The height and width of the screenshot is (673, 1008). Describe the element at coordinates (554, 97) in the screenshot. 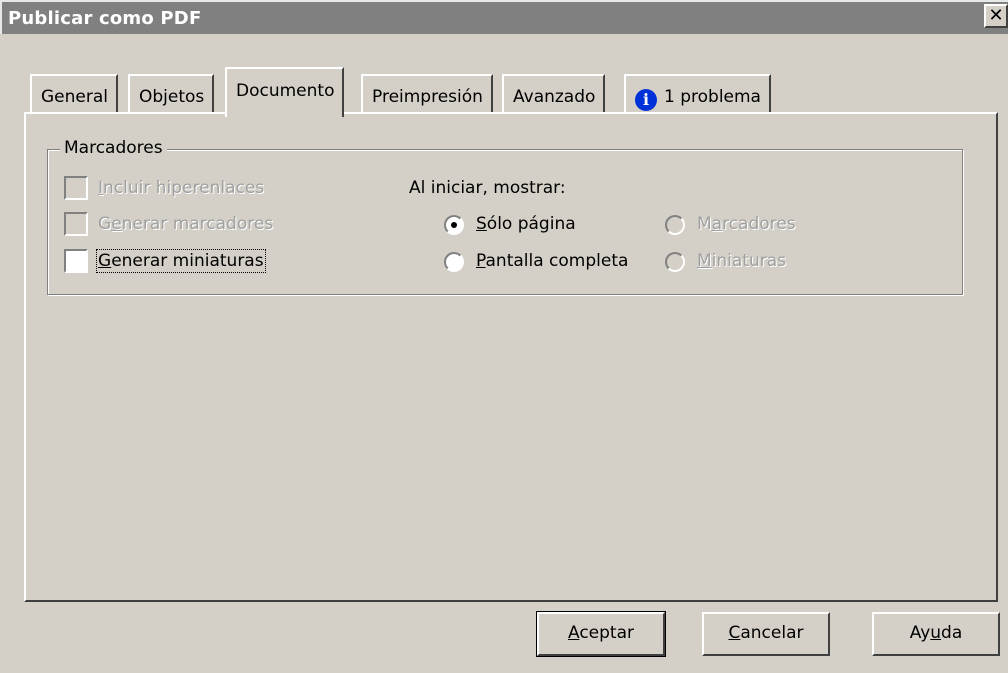

I see `tab-label: Avanzado` at that location.